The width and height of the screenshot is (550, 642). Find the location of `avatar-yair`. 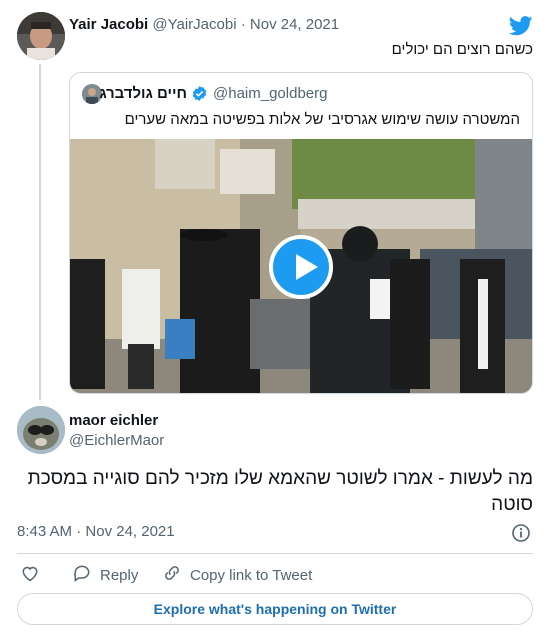

avatar-yair is located at coordinates (41, 36).